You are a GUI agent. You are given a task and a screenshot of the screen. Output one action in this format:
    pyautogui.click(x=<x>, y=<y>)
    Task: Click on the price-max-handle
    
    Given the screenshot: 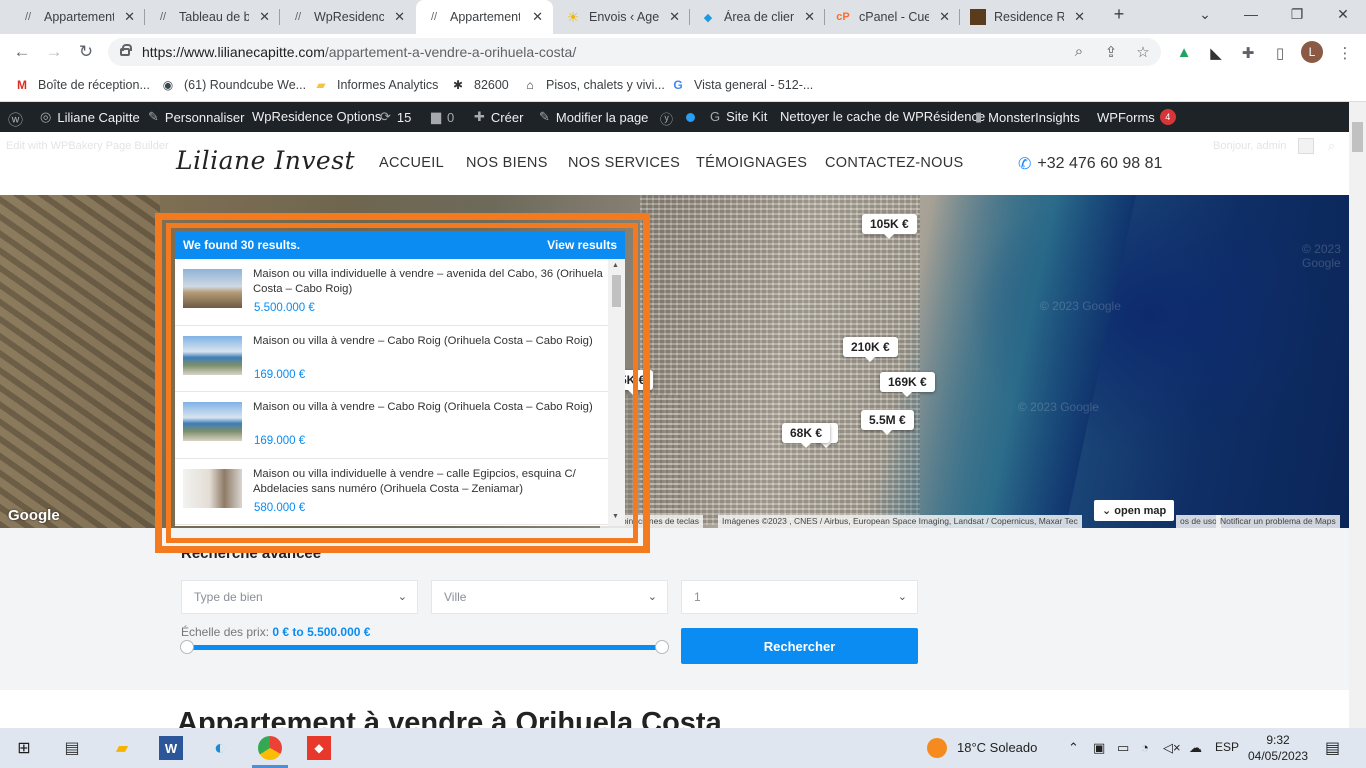 What is the action you would take?
    pyautogui.click(x=662, y=647)
    